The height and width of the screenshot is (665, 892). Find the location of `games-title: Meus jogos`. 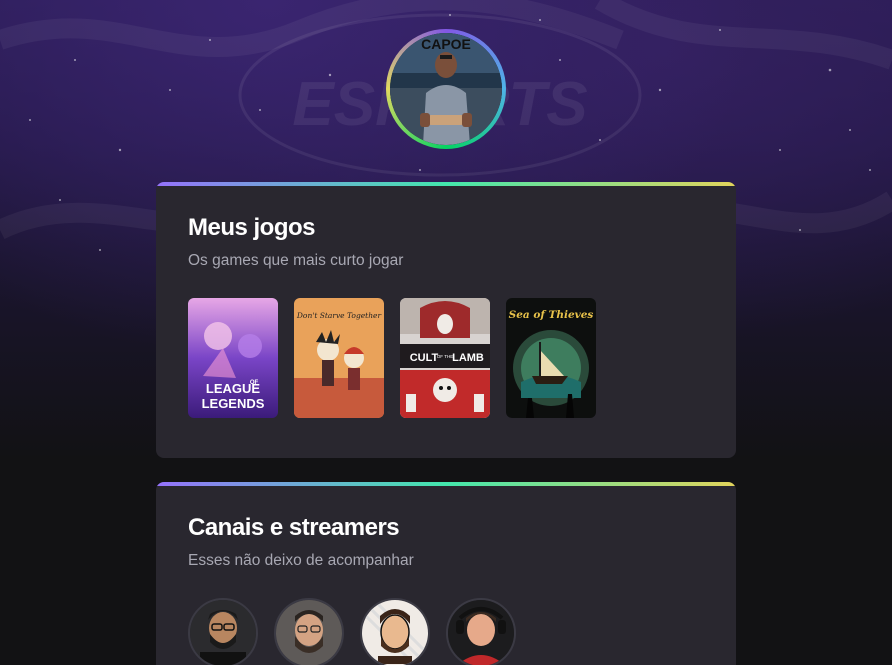

games-title: Meus jogos is located at coordinates (252, 227).